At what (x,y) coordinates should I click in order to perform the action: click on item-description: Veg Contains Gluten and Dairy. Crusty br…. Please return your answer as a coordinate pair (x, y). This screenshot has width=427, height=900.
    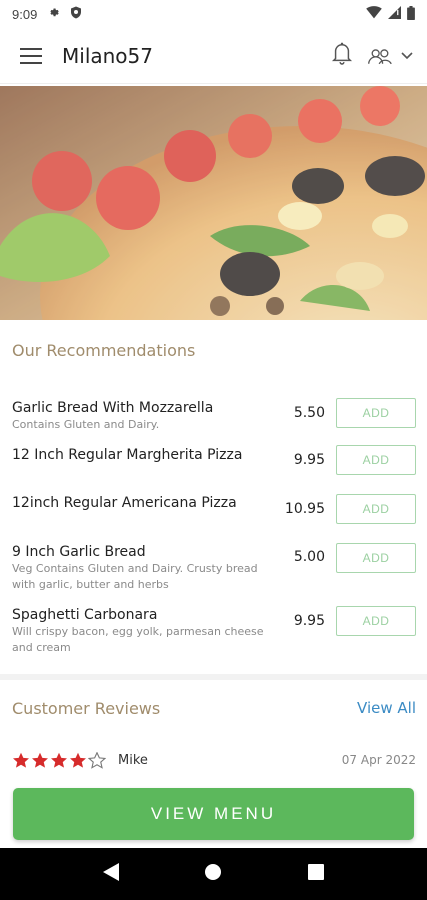
    Looking at the image, I should click on (135, 576).